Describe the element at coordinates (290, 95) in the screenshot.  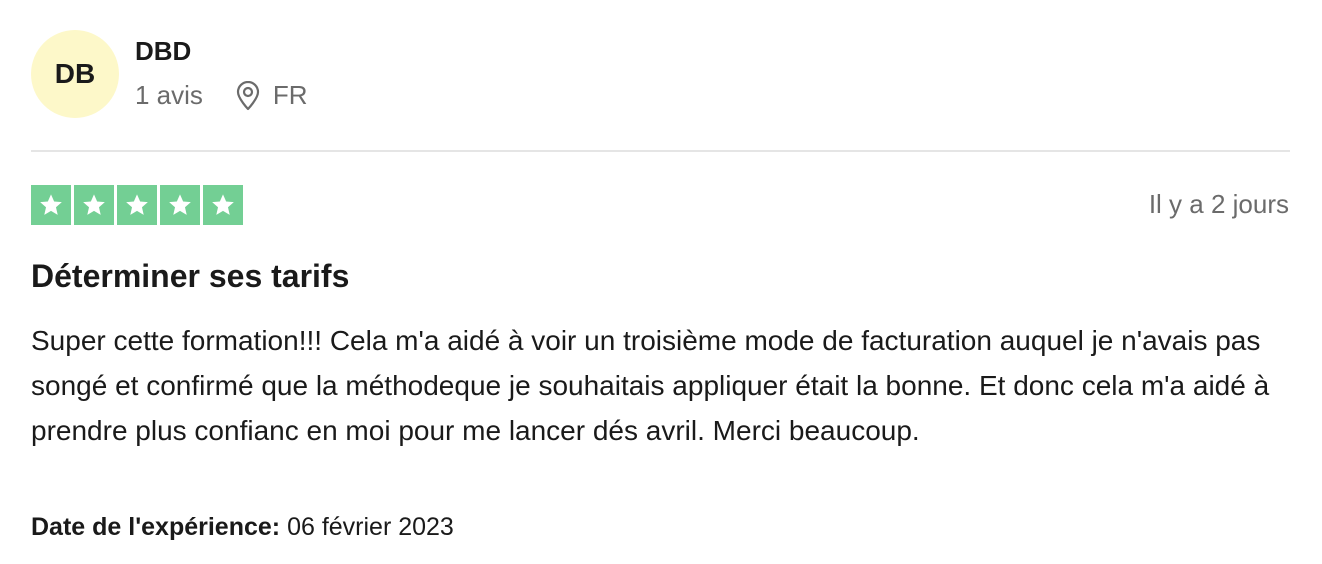
I see `reviewer-country: FR` at that location.